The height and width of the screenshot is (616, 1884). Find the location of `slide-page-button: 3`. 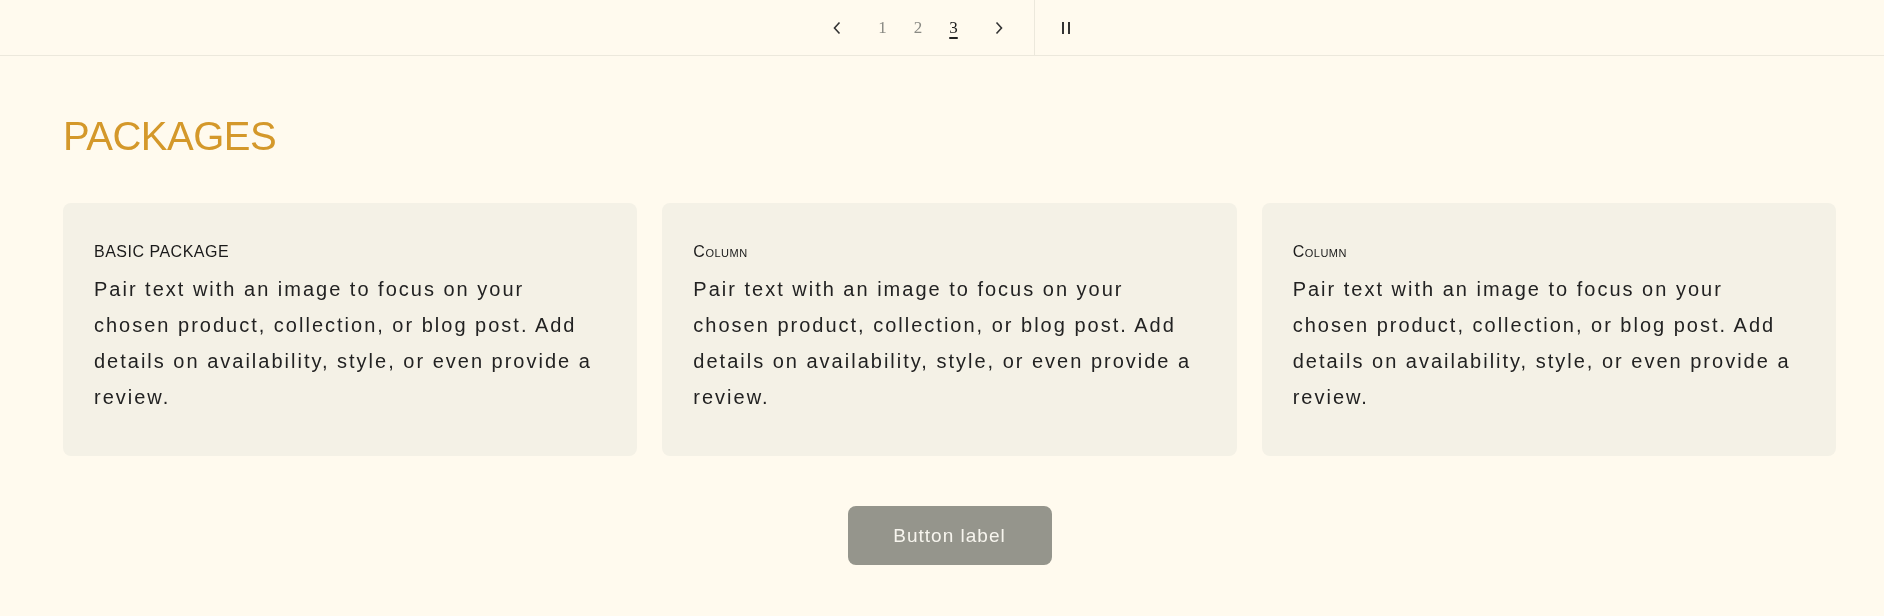

slide-page-button: 3 is located at coordinates (953, 27).